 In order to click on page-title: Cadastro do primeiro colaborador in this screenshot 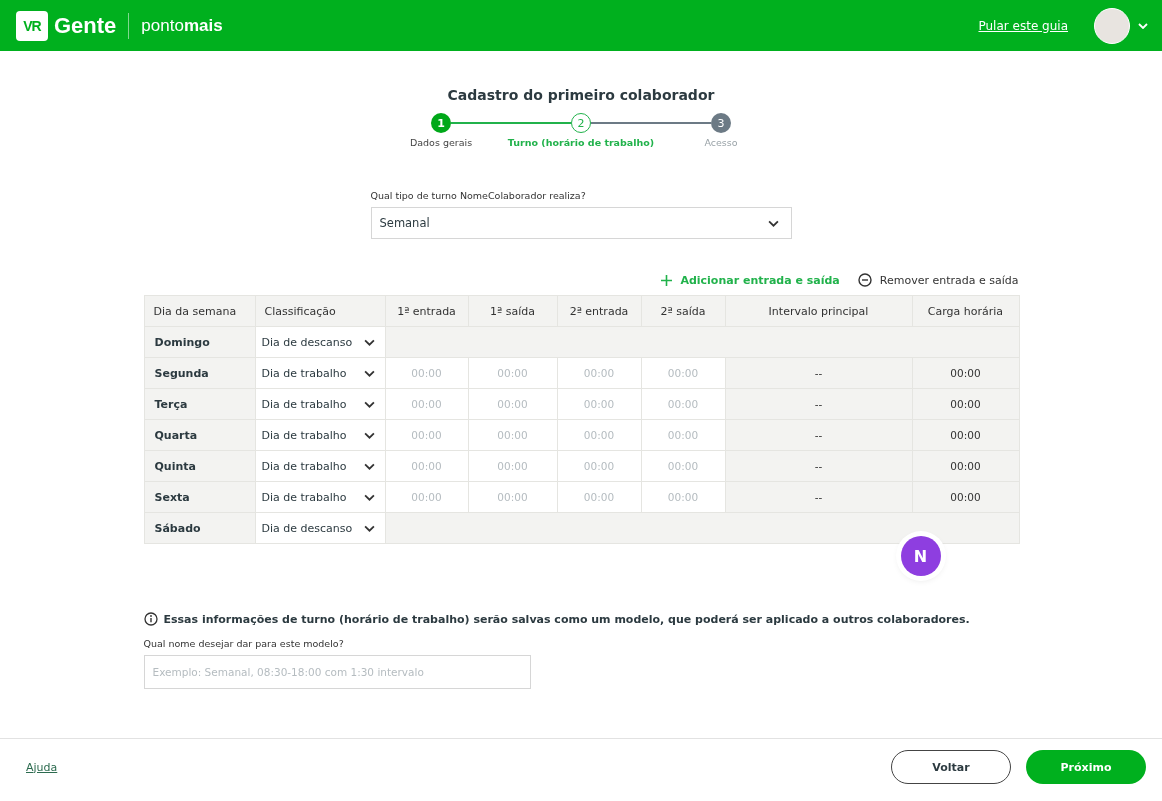, I will do `click(581, 95)`.